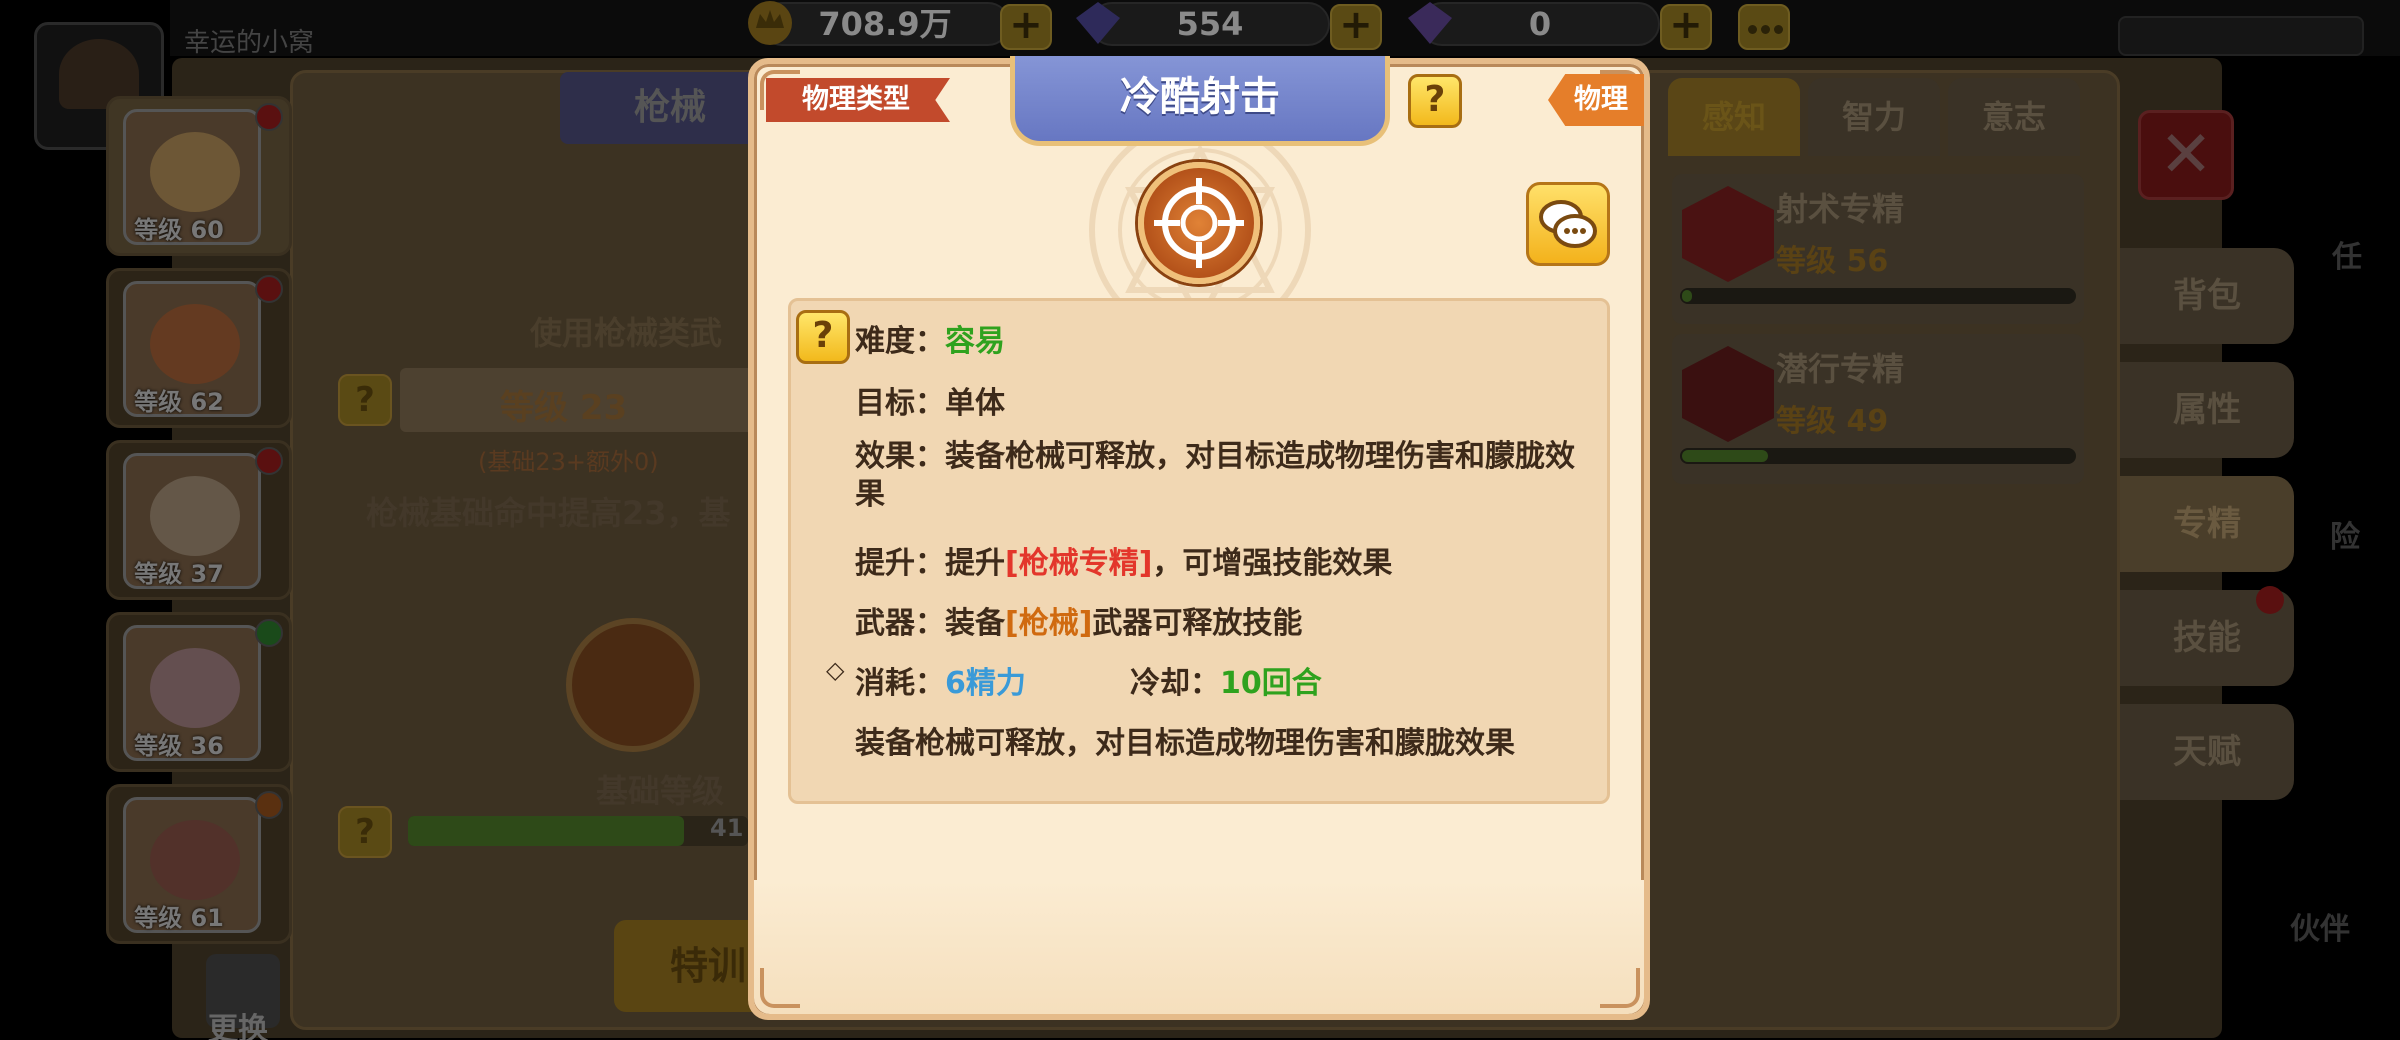  What do you see at coordinates (2241, 36) in the screenshot?
I see `top-right-display` at bounding box center [2241, 36].